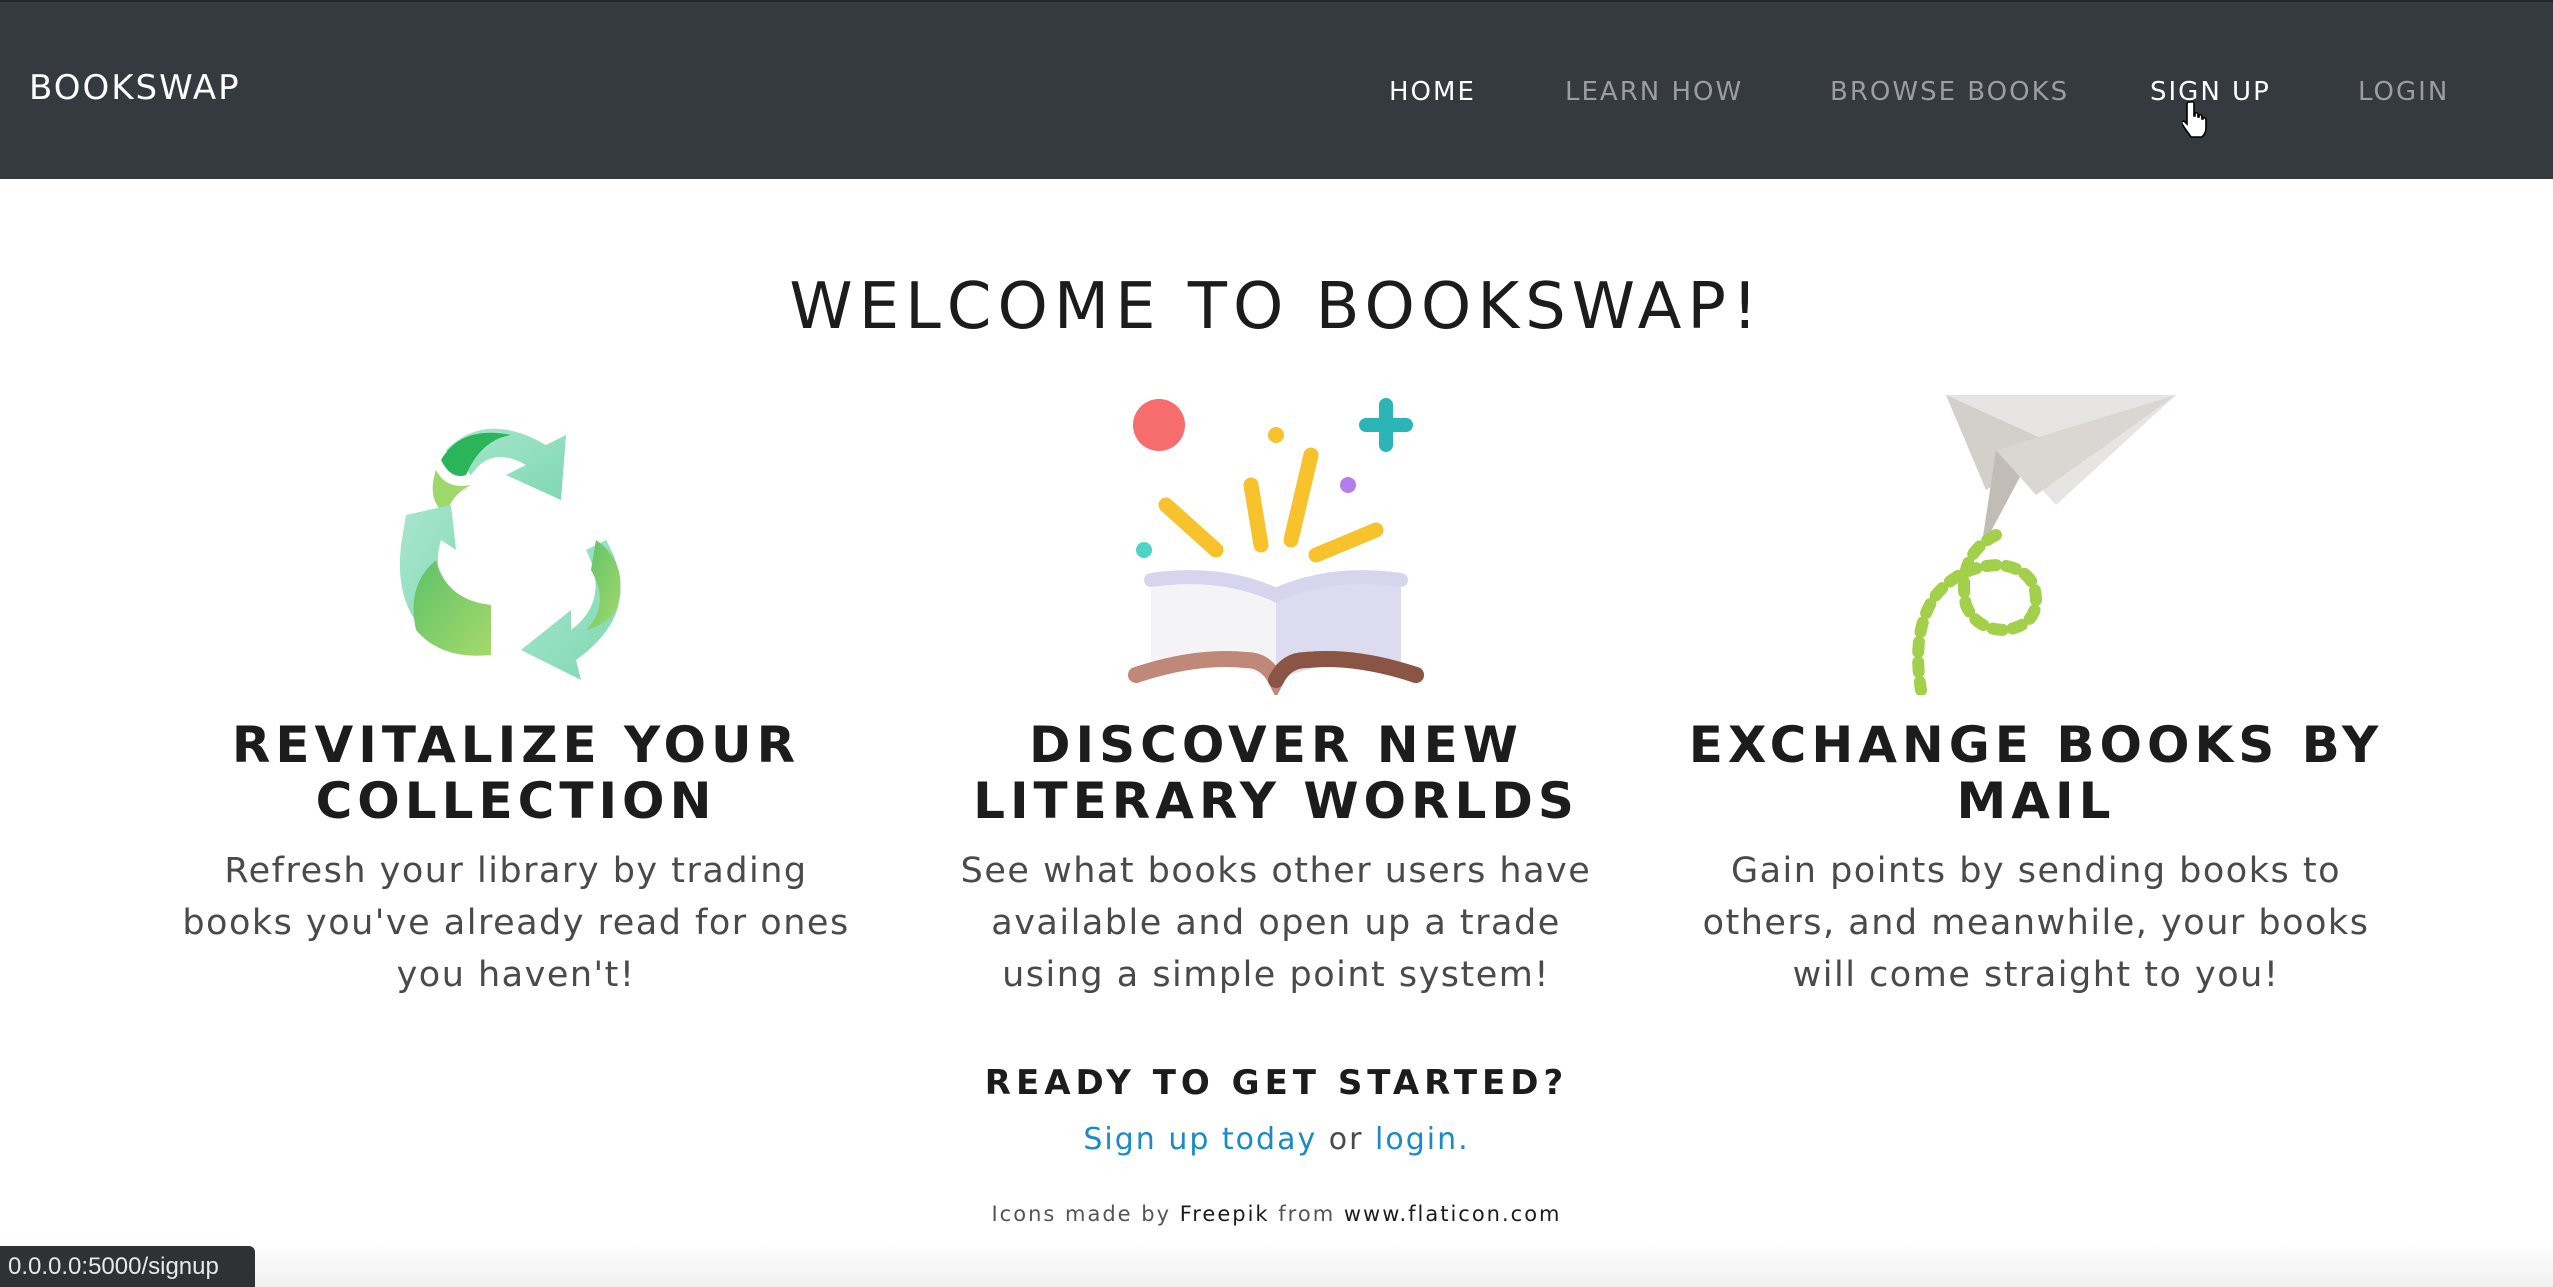  What do you see at coordinates (127, 1266) in the screenshot?
I see `status-bar-url: 0.0.0.0:5000/signup` at bounding box center [127, 1266].